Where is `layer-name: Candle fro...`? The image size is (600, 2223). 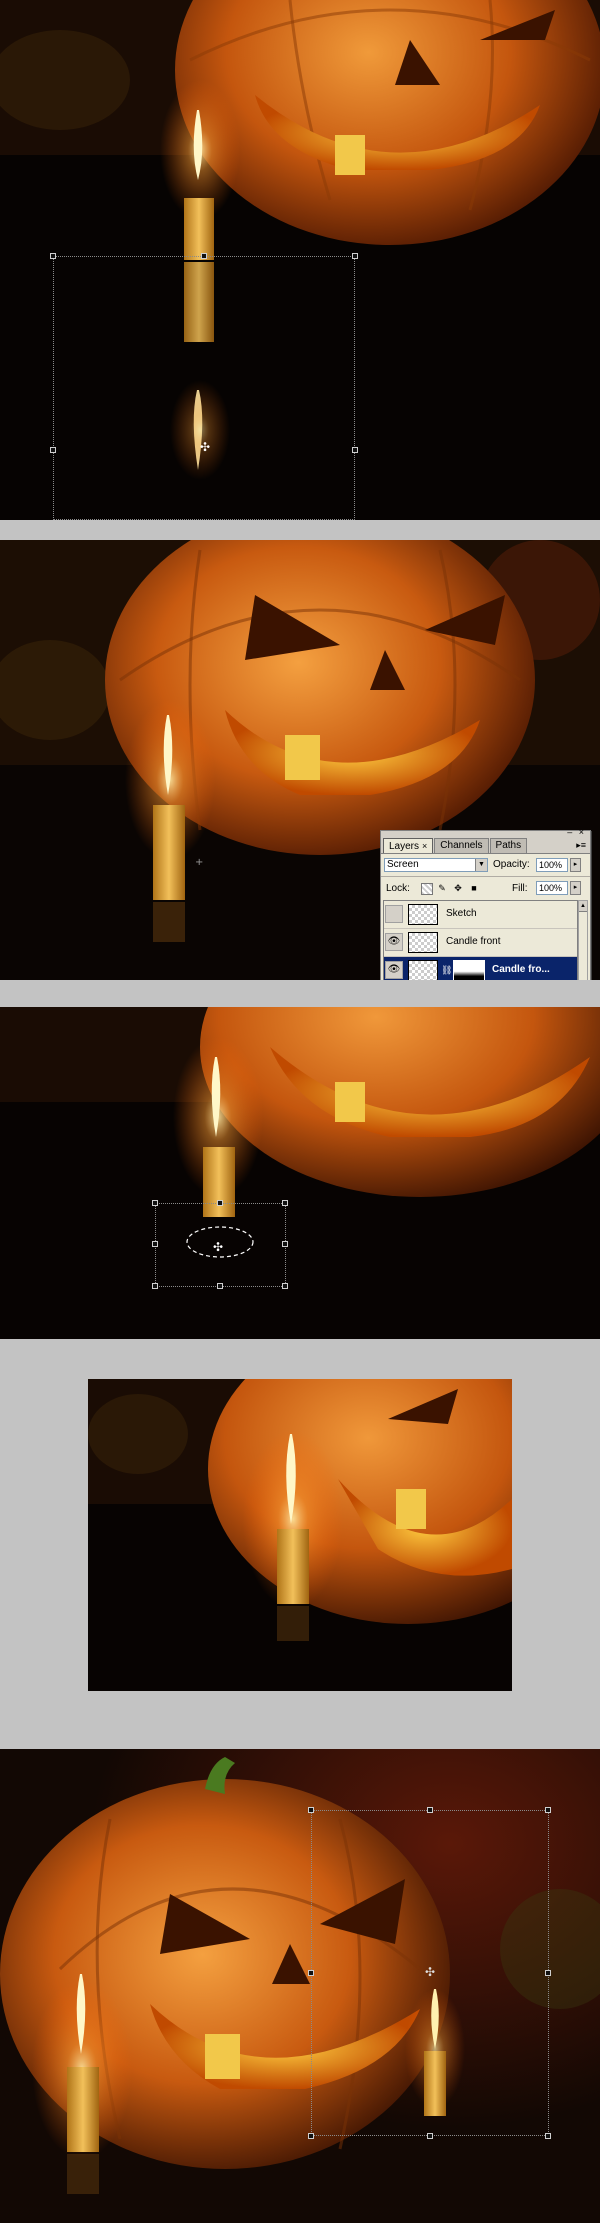 layer-name: Candle fro... is located at coordinates (521, 969).